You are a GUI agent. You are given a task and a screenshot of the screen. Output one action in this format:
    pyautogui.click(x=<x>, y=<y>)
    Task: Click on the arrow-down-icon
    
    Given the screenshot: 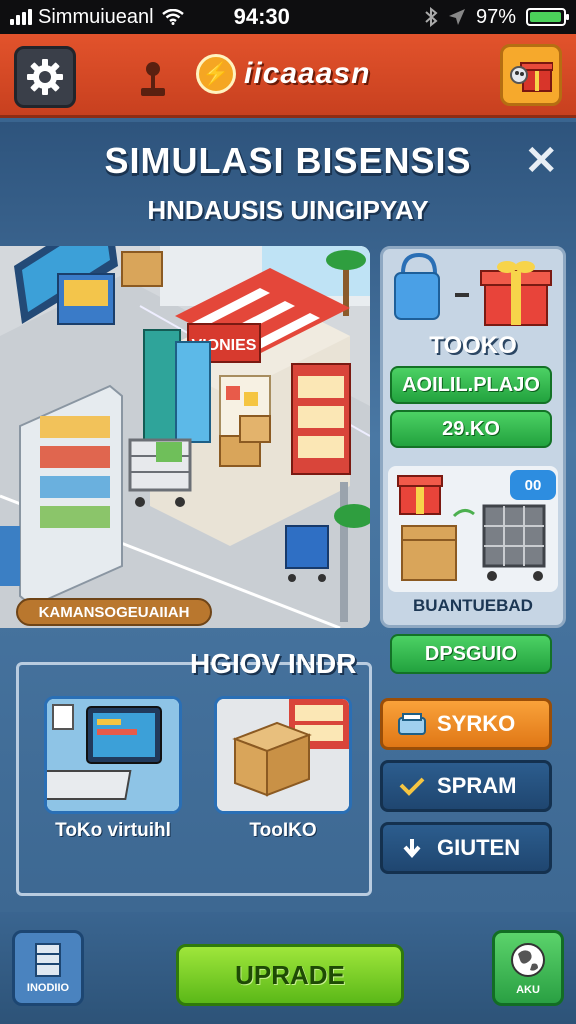 What is the action you would take?
    pyautogui.click(x=412, y=848)
    